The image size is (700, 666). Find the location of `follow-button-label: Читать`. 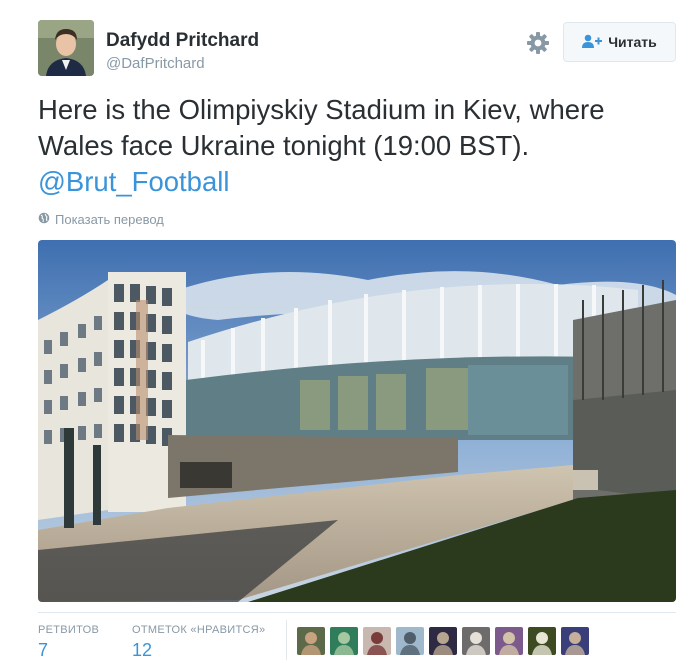

follow-button-label: Читать is located at coordinates (632, 42).